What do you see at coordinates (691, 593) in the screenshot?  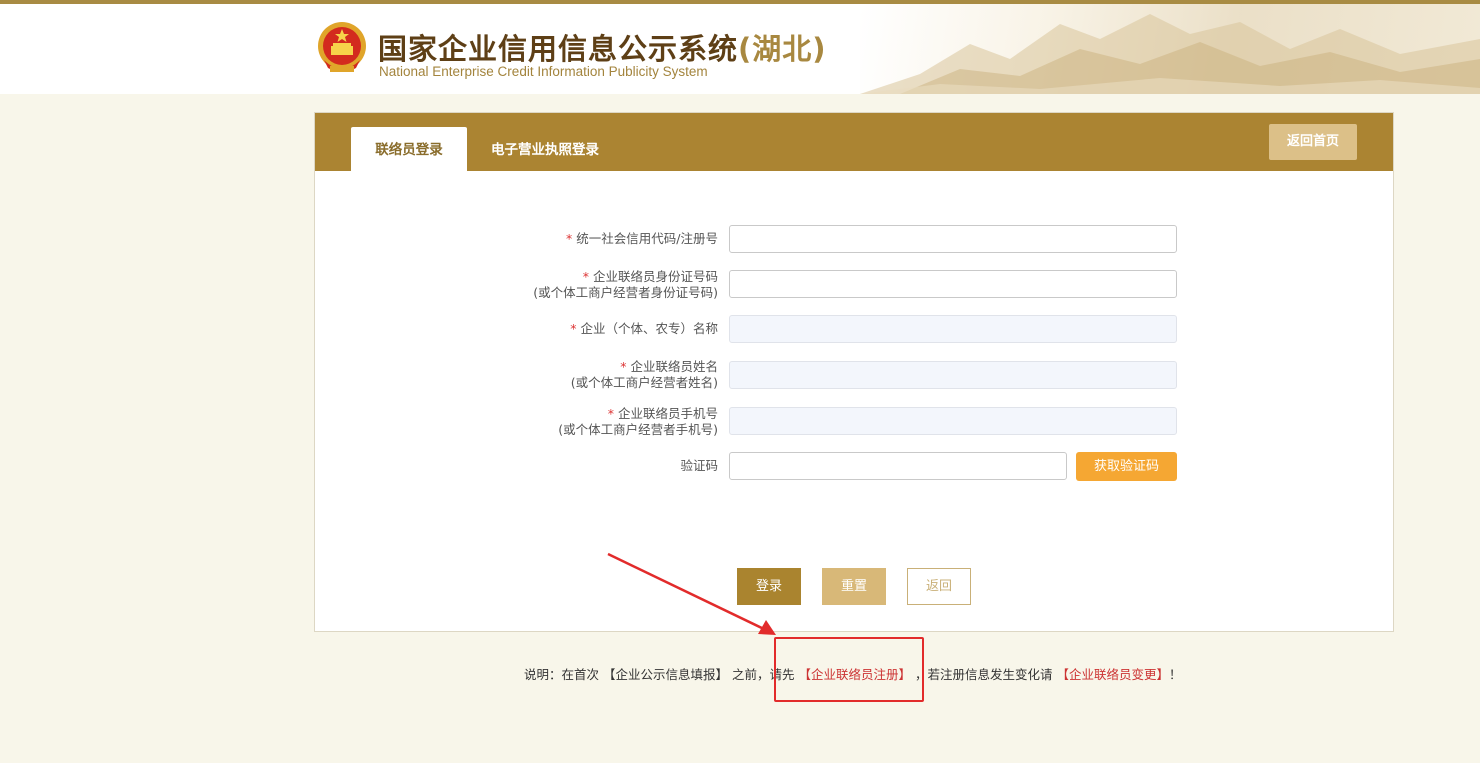 I see `annotation-arrow-icon` at bounding box center [691, 593].